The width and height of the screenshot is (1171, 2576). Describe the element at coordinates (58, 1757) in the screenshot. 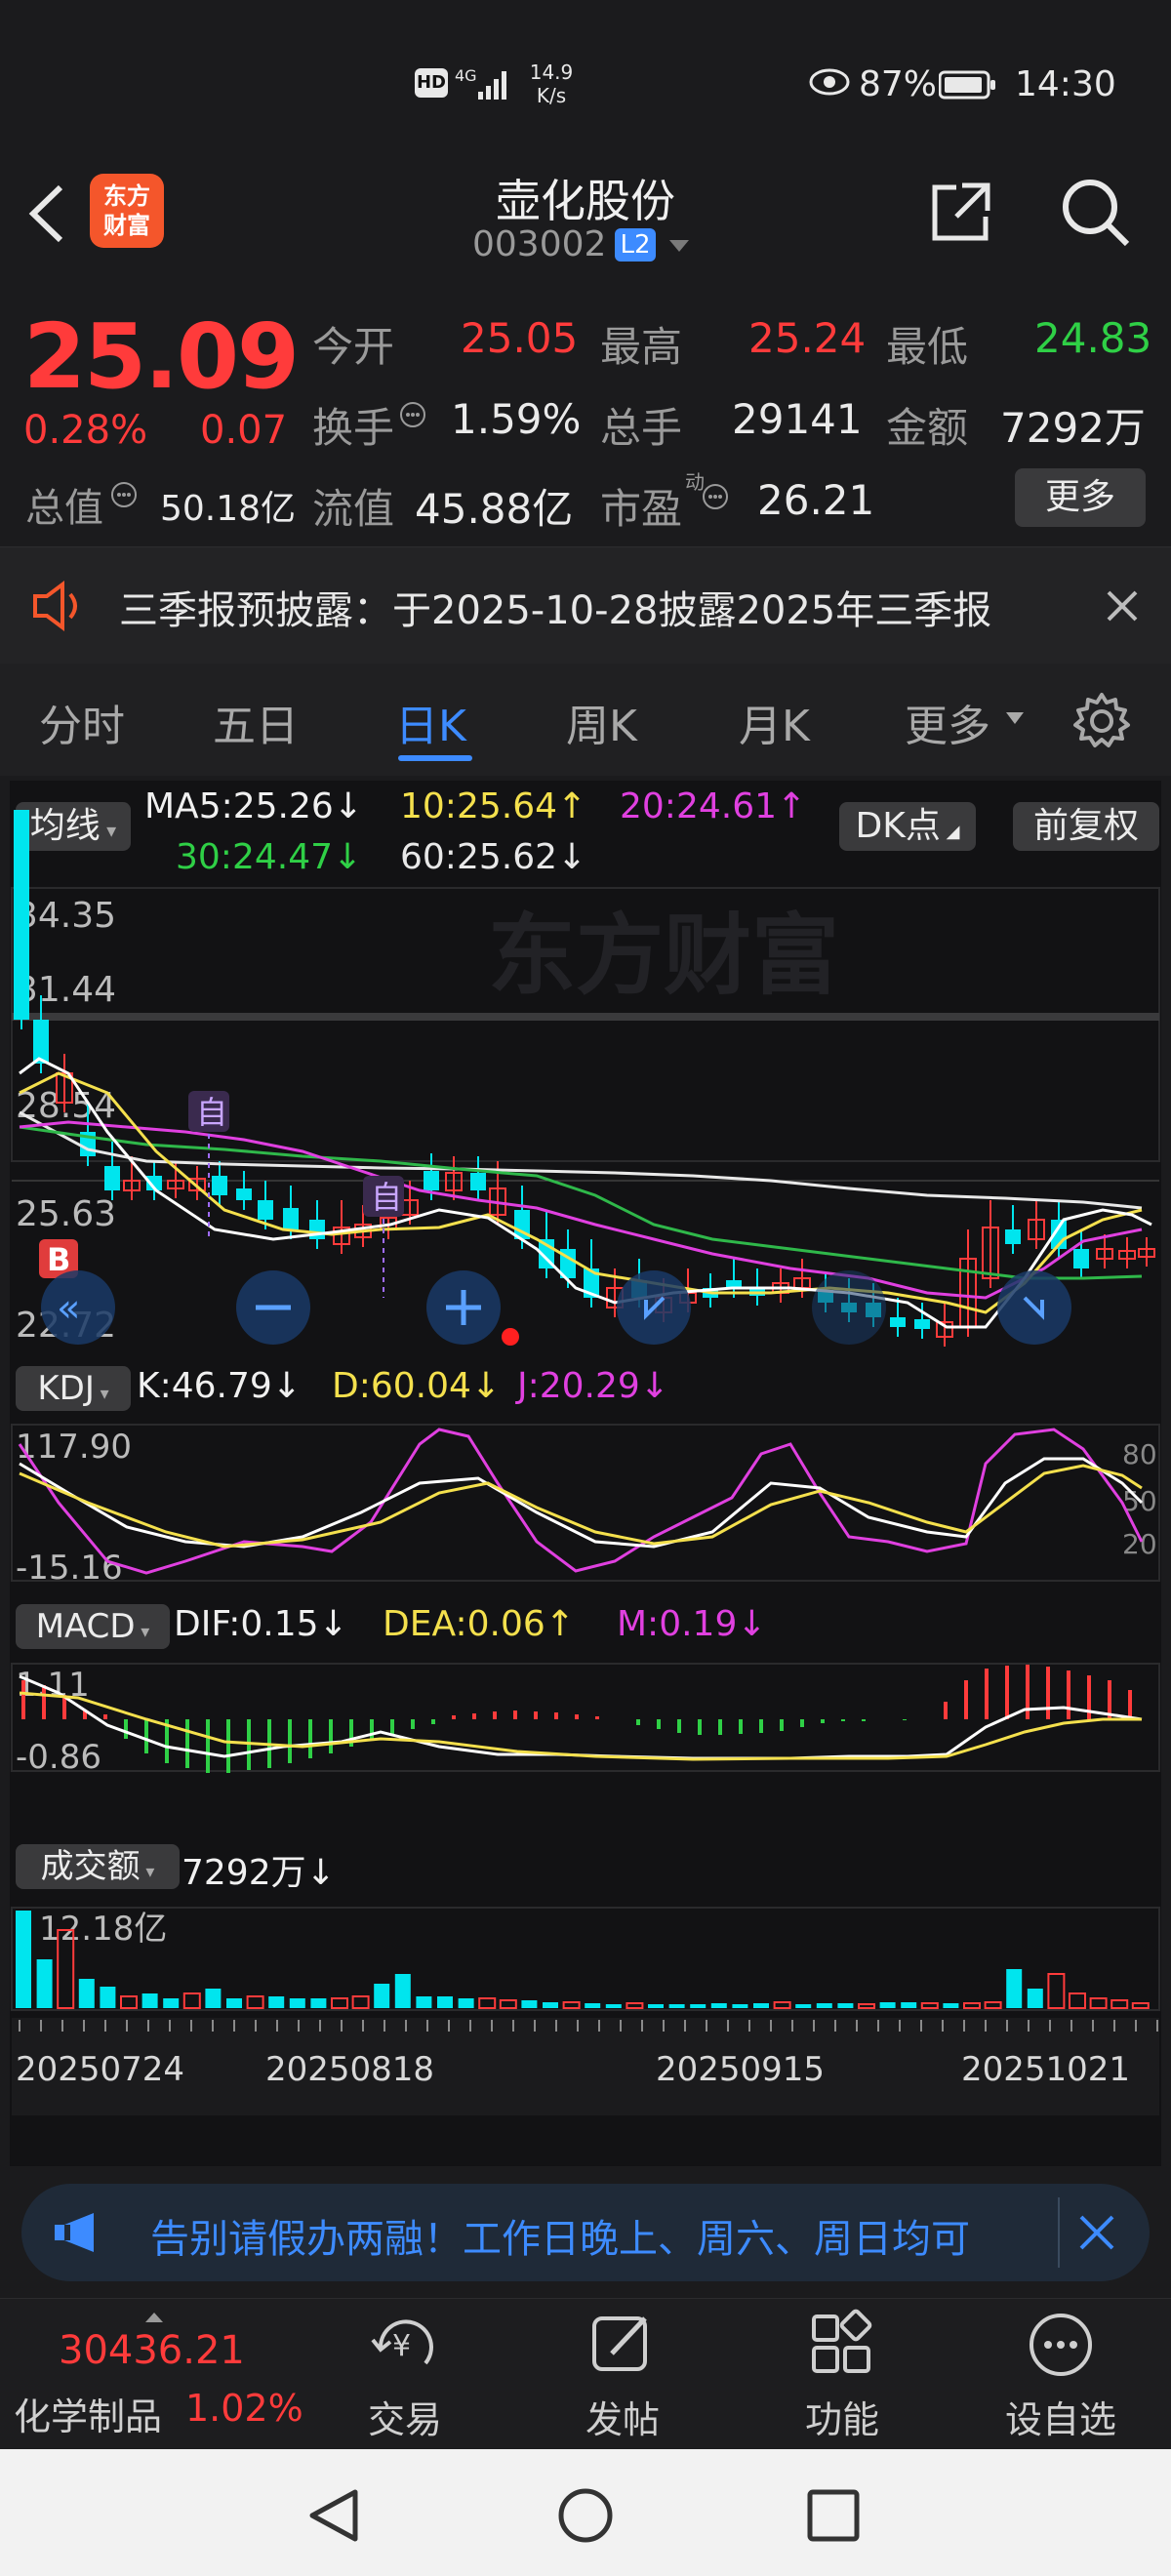

I see `macd-y-bottom: -0.86` at that location.